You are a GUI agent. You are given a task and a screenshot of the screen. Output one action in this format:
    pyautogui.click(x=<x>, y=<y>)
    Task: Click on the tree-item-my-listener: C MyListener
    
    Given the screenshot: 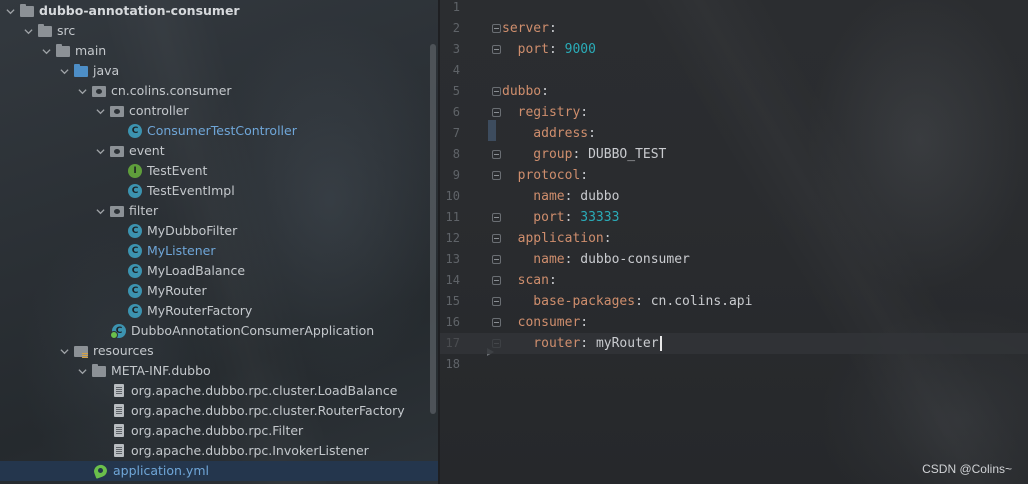 What is the action you would take?
    pyautogui.click(x=219, y=251)
    